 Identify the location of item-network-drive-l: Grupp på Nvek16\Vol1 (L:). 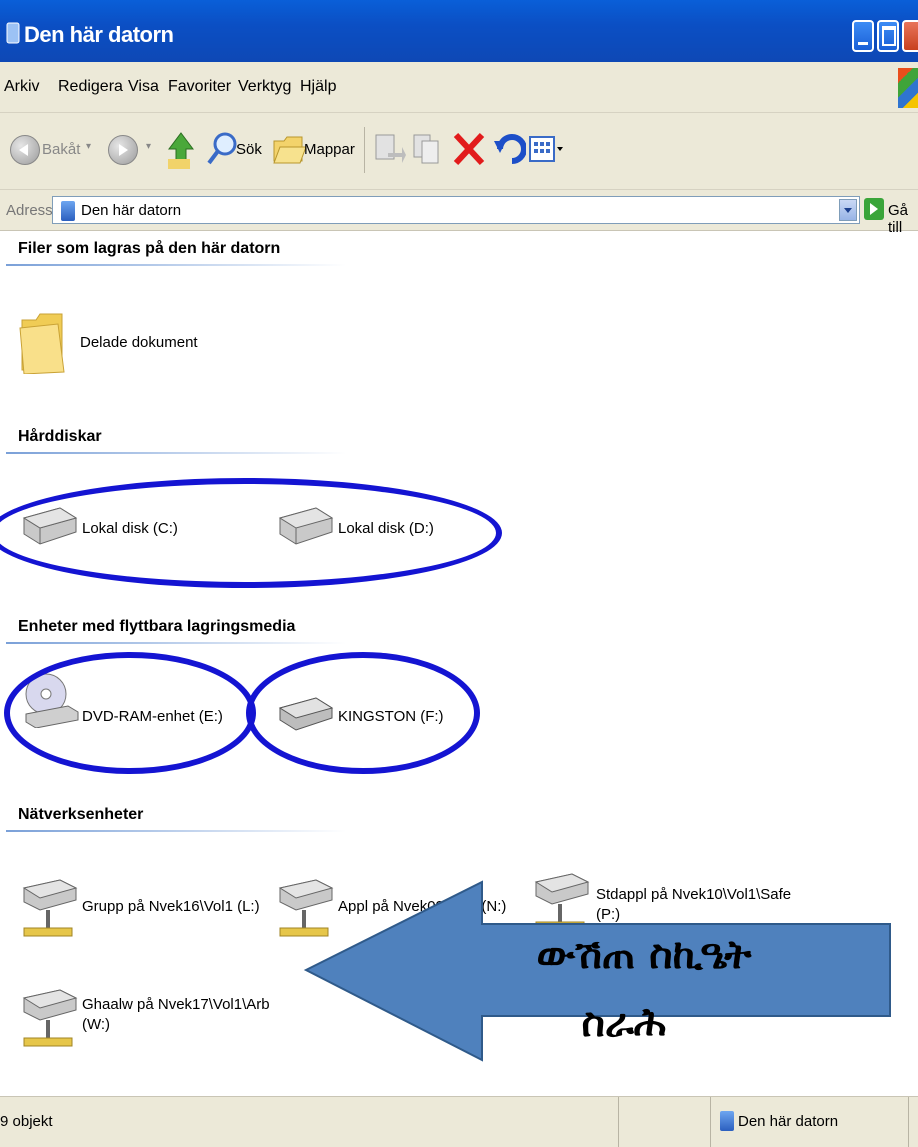
(171, 906).